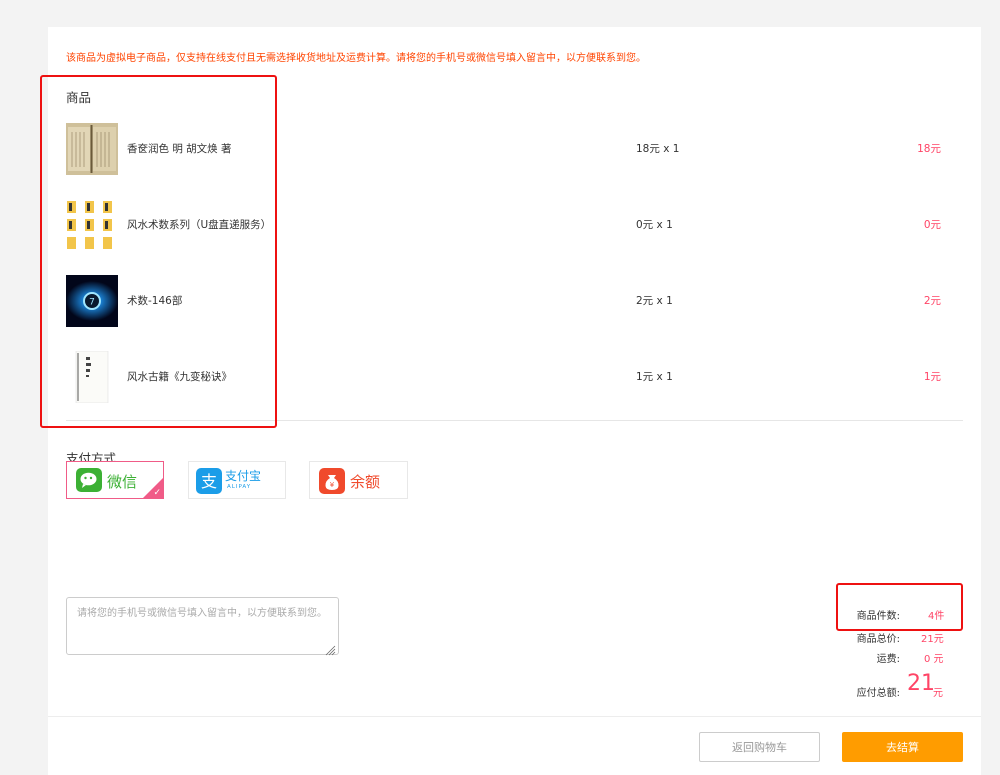  I want to click on old-book-photo-icon, so click(92, 149).